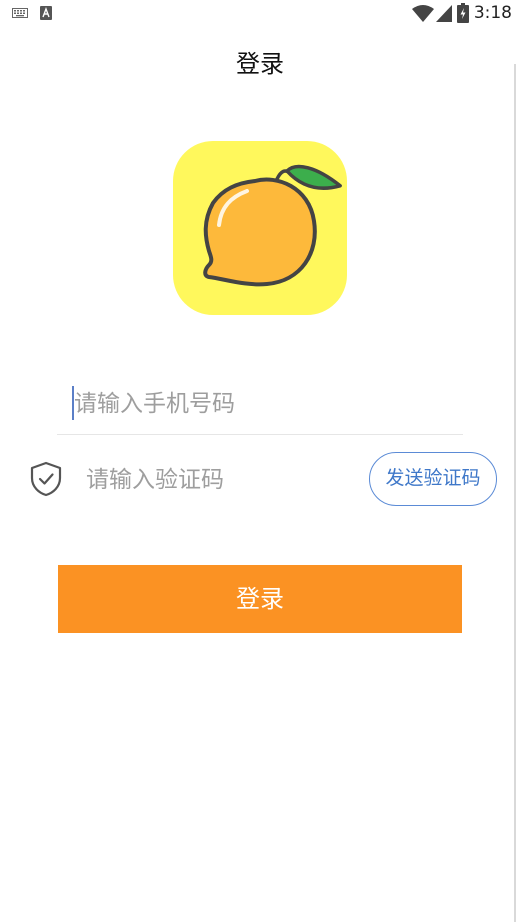  What do you see at coordinates (463, 13) in the screenshot?
I see `battery-icon` at bounding box center [463, 13].